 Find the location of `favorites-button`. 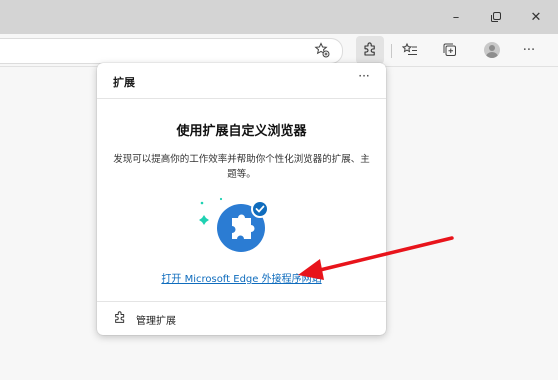

favorites-button is located at coordinates (410, 50).